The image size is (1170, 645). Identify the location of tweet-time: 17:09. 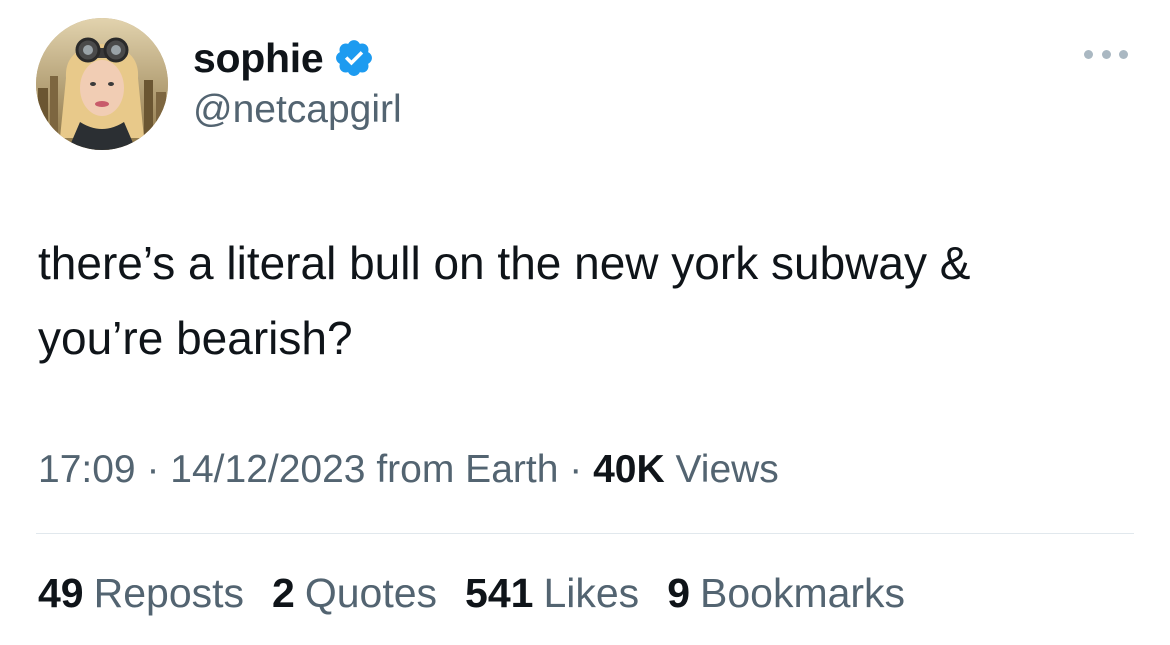
(87, 469).